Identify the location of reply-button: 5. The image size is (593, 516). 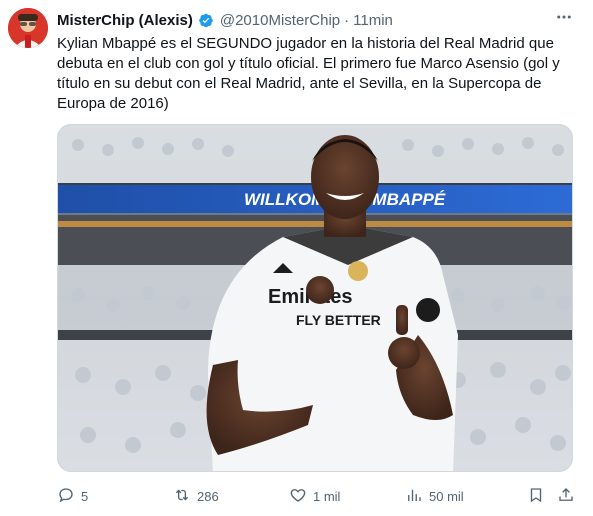
(72, 496).